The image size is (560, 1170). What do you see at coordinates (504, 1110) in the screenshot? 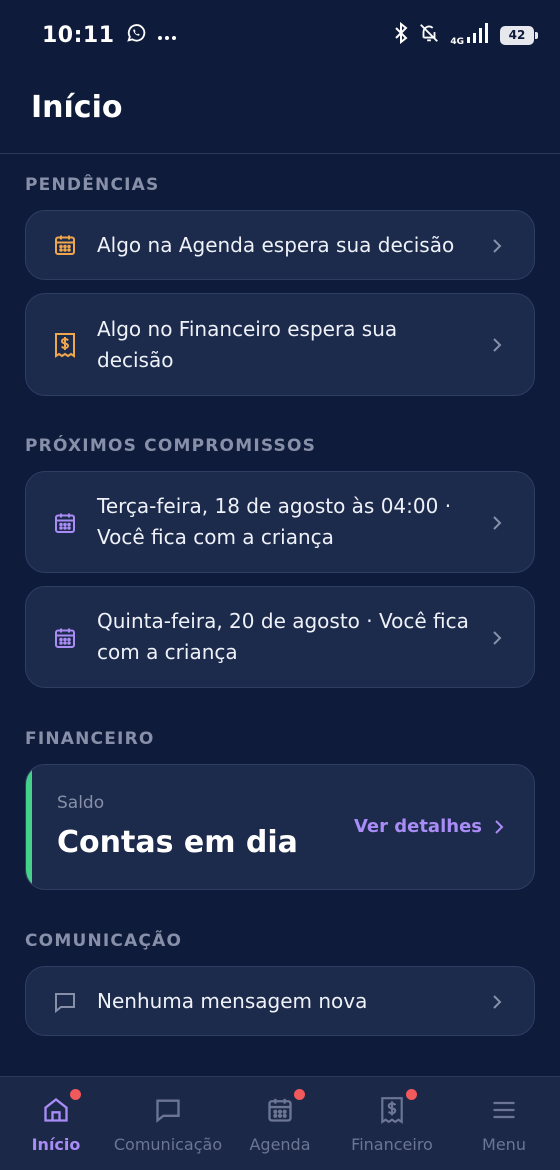
I see `menu-icon` at bounding box center [504, 1110].